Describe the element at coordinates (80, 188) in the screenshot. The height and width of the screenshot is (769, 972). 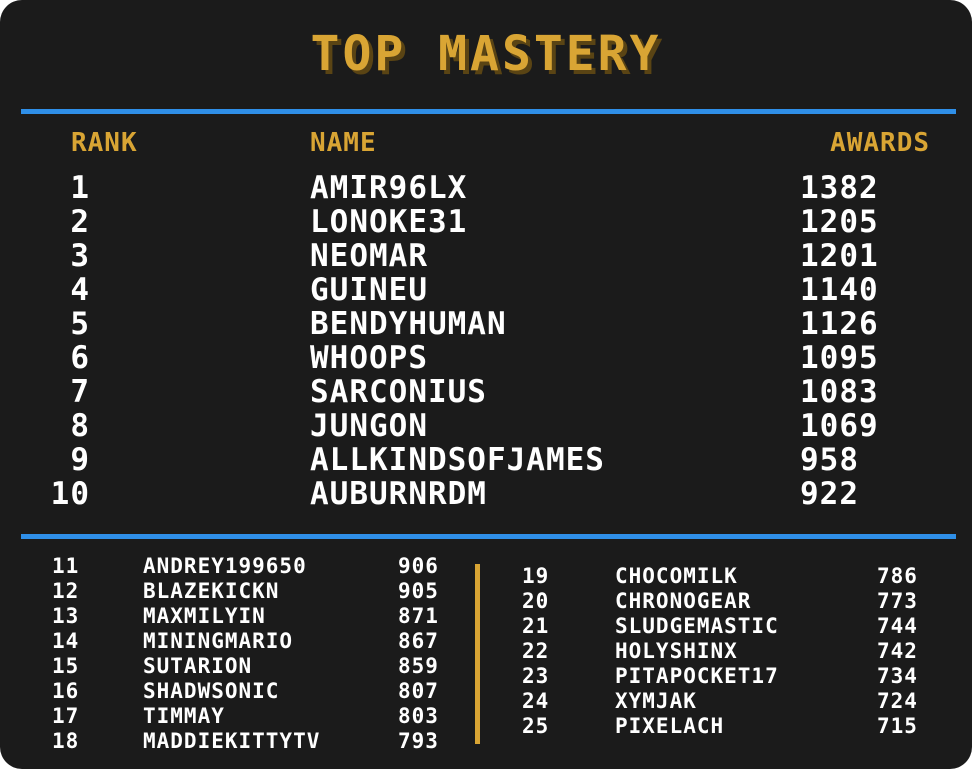
I see `rank-value: 1` at that location.